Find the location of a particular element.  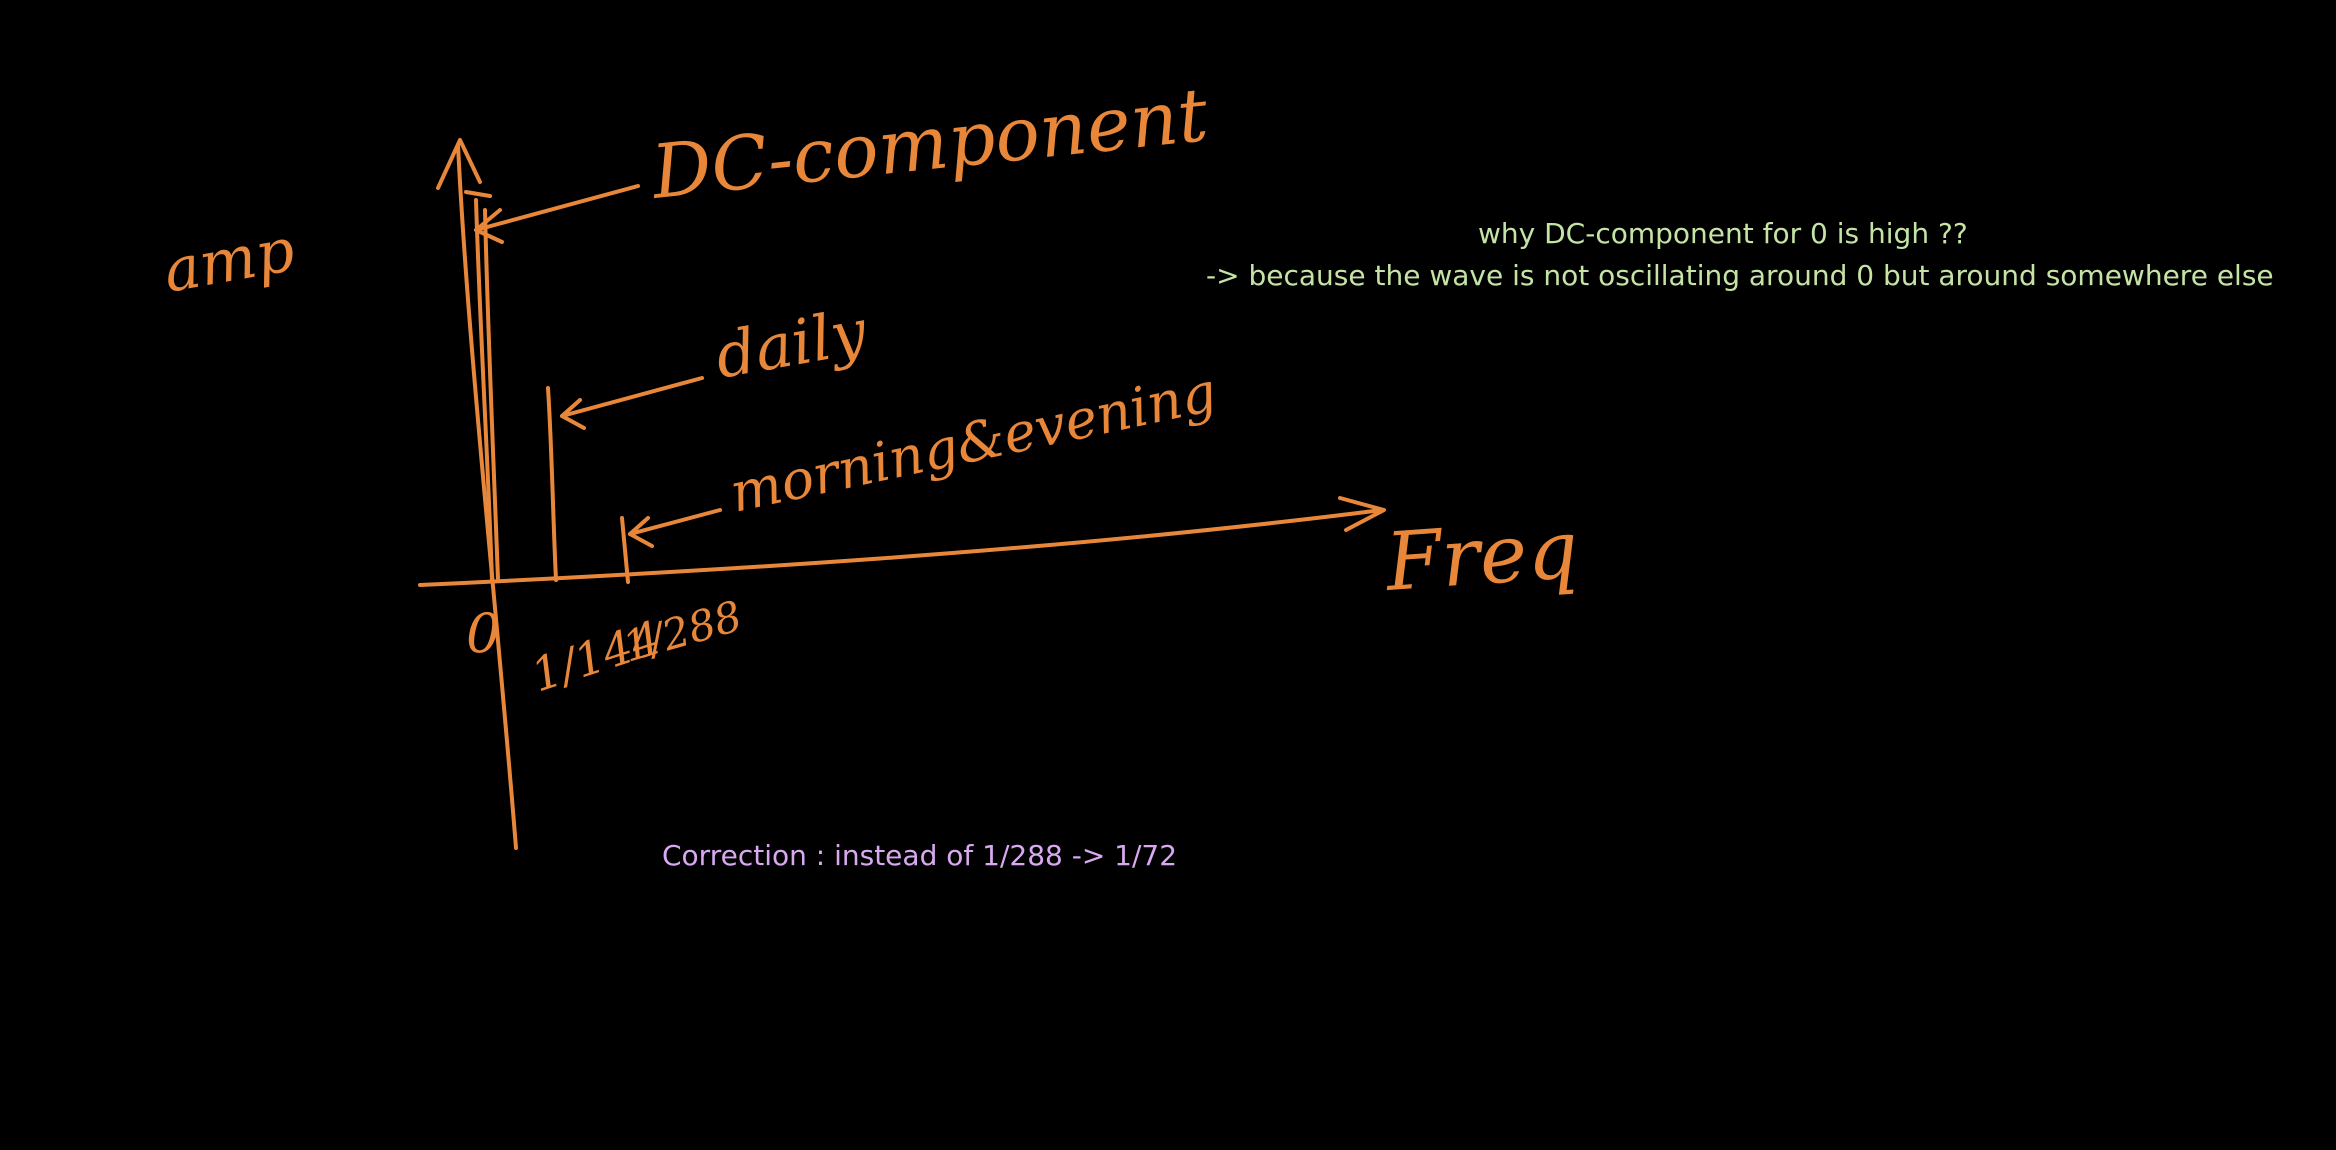

dc-pointer-arrow is located at coordinates (557, 208).